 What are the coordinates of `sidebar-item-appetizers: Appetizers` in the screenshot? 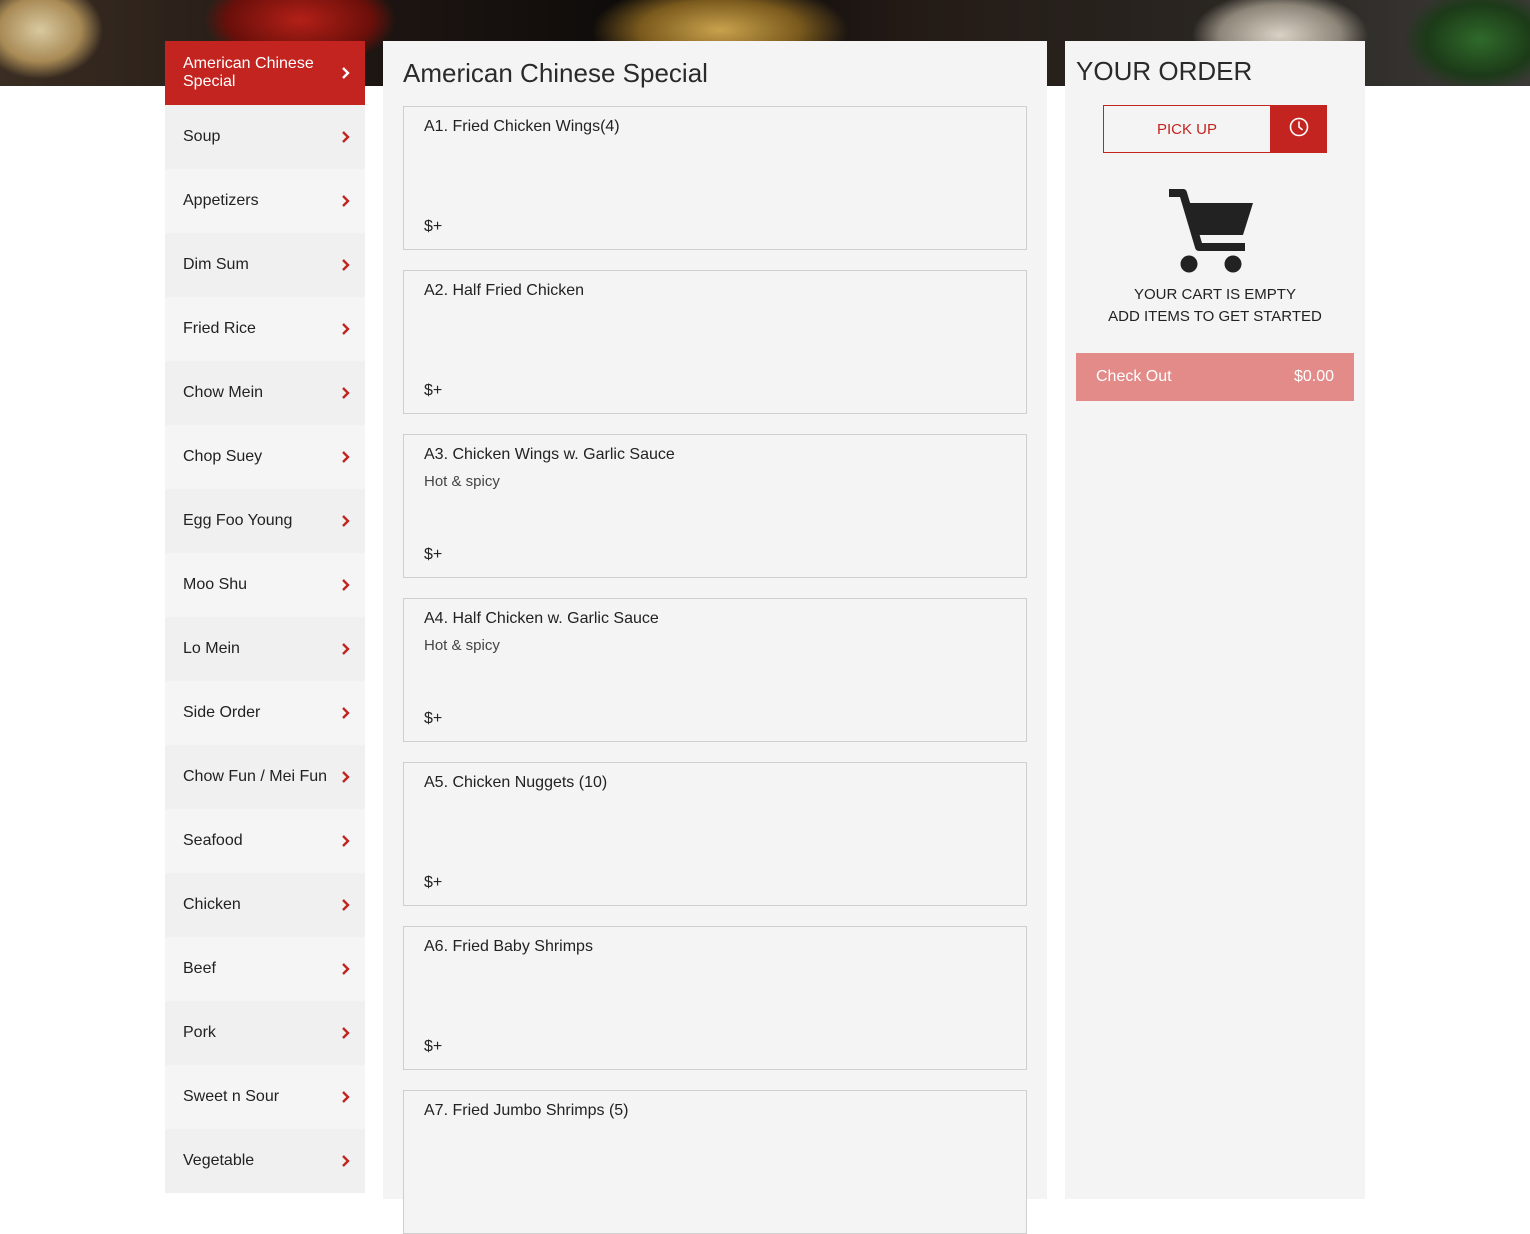 It's located at (265, 201).